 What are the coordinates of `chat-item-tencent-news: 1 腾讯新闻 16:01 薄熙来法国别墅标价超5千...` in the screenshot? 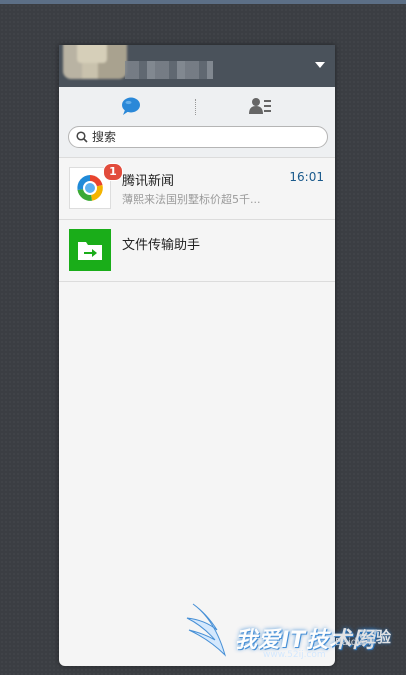 It's located at (197, 188).